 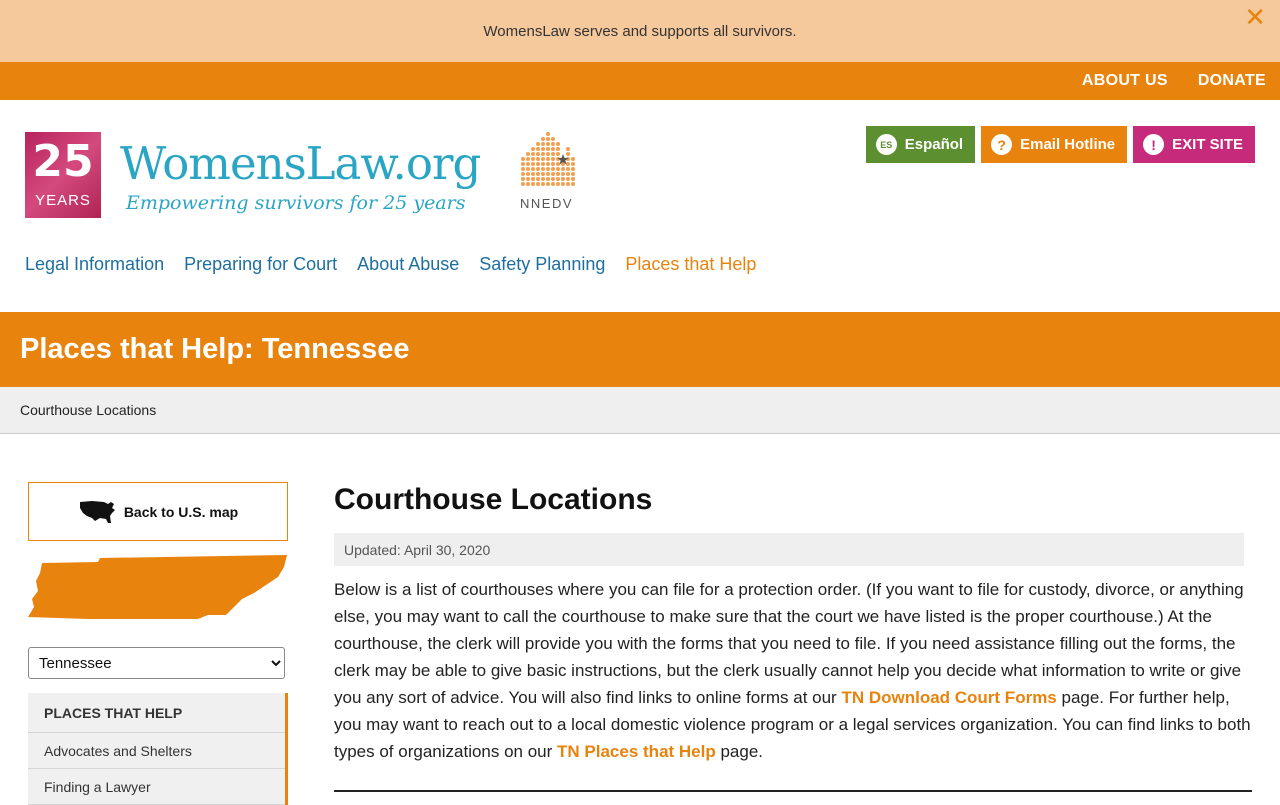 I want to click on exit-site-label: EXIT SITE, so click(x=1207, y=144).